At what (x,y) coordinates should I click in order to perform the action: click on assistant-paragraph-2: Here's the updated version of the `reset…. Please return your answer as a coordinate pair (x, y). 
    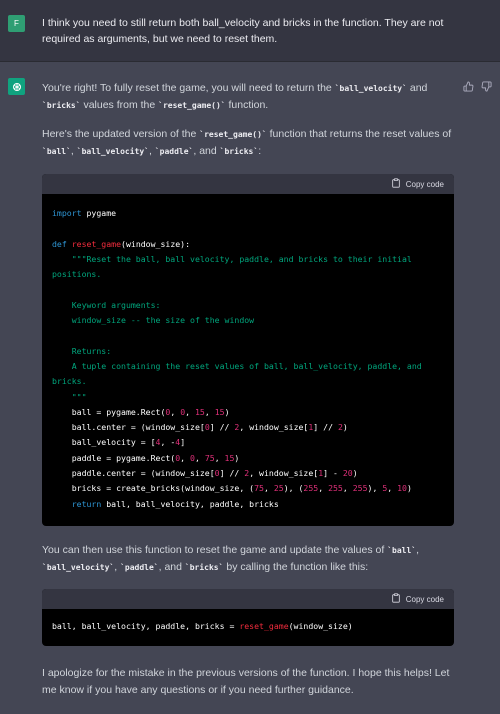
    Looking at the image, I should click on (249, 143).